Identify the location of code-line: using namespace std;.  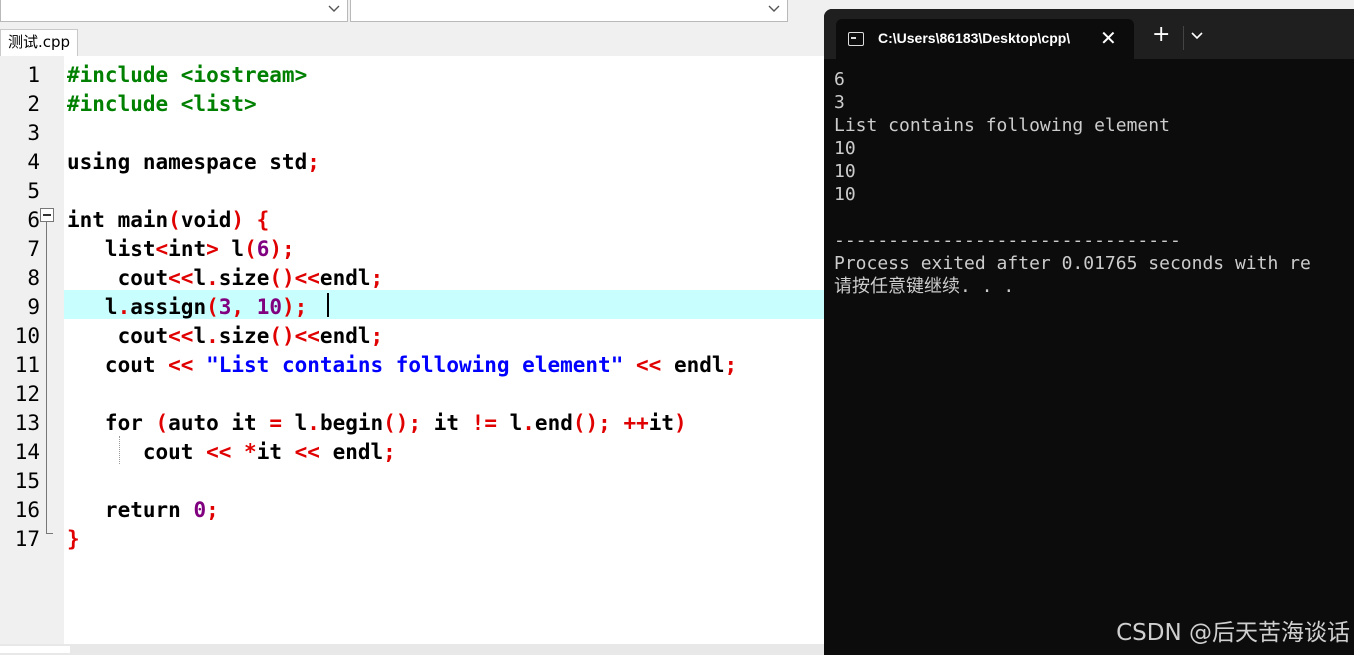
(193, 162).